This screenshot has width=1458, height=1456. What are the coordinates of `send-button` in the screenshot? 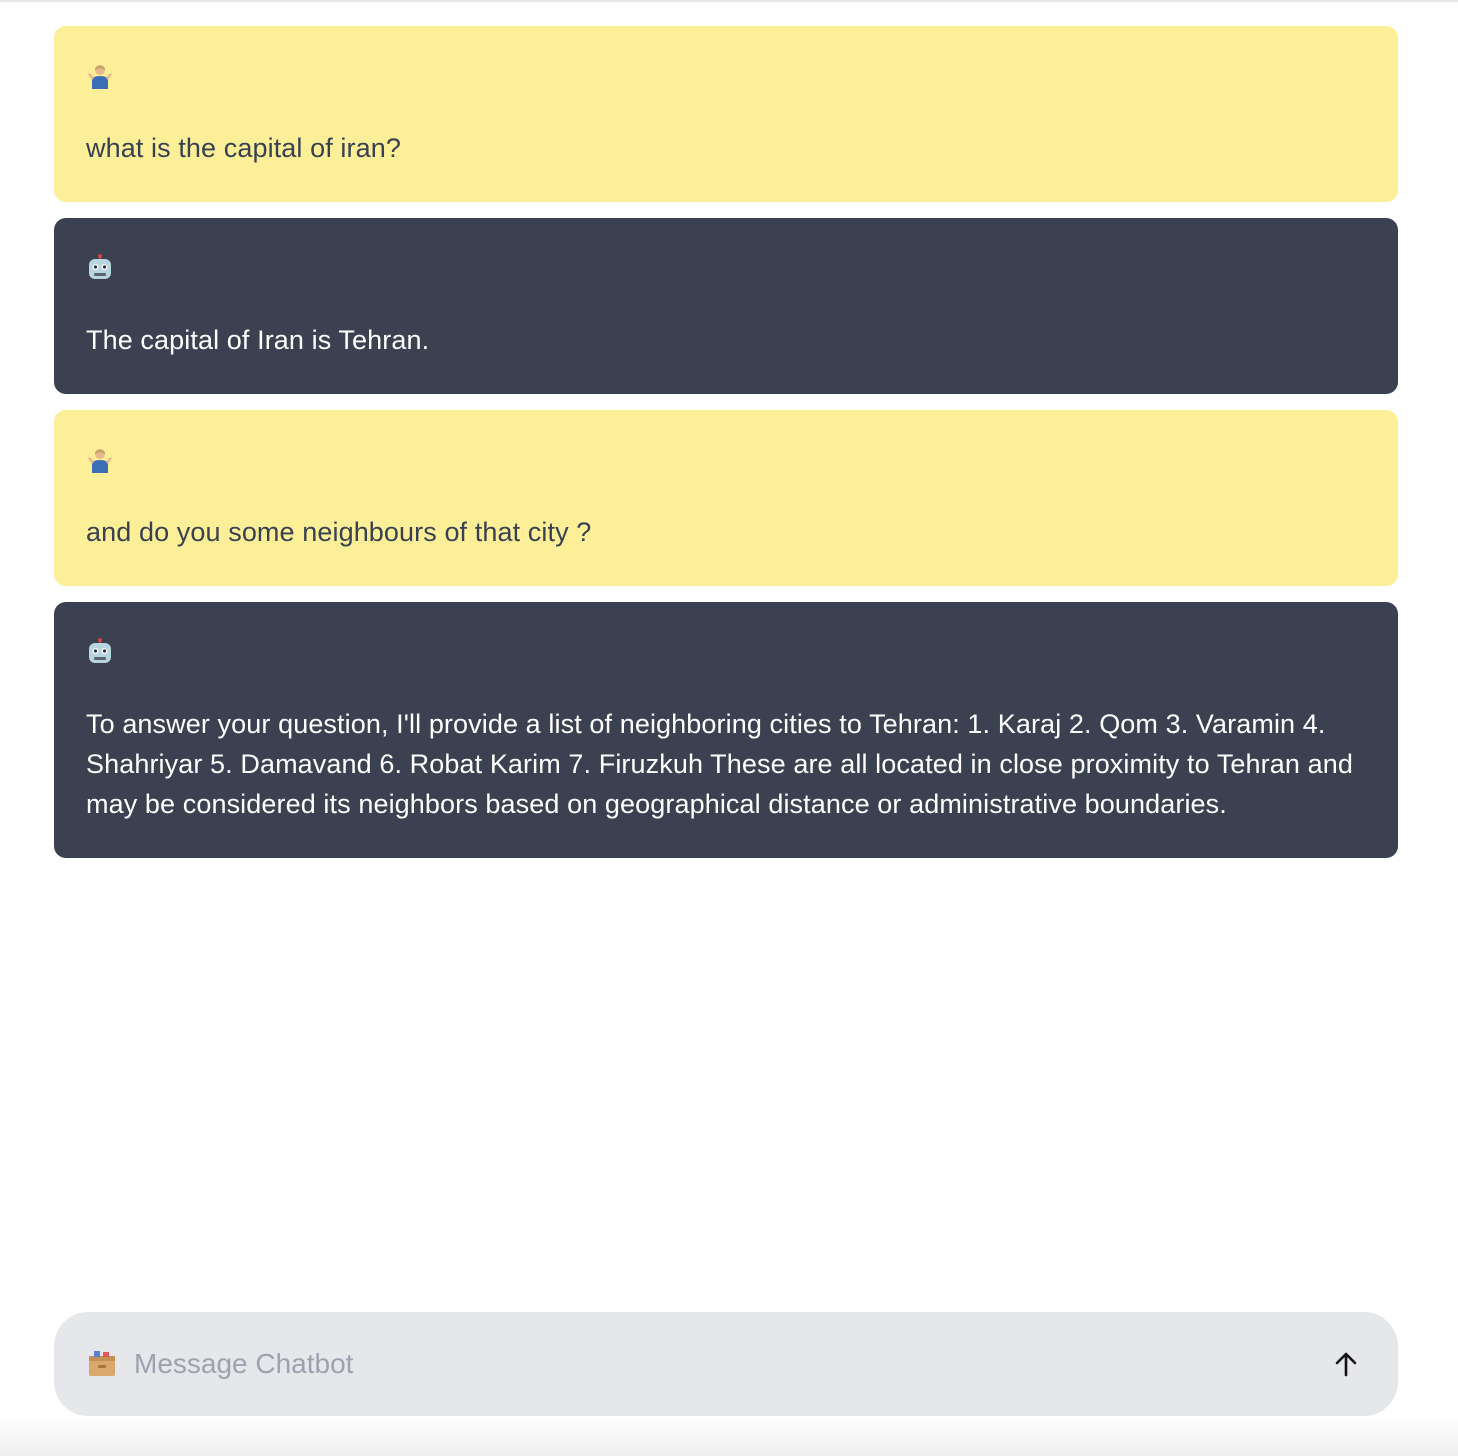 It's located at (1346, 1364).